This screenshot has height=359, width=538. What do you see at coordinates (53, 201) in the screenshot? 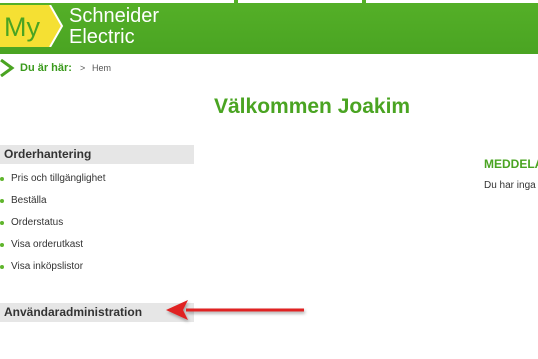
I see `menu-item-bestalla: Beställa` at bounding box center [53, 201].